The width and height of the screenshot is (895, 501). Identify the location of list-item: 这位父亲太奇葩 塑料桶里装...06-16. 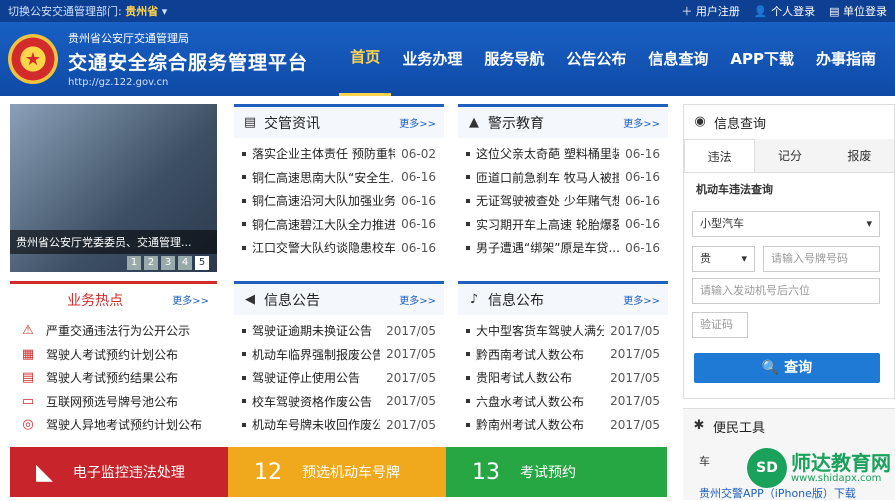
(563, 154).